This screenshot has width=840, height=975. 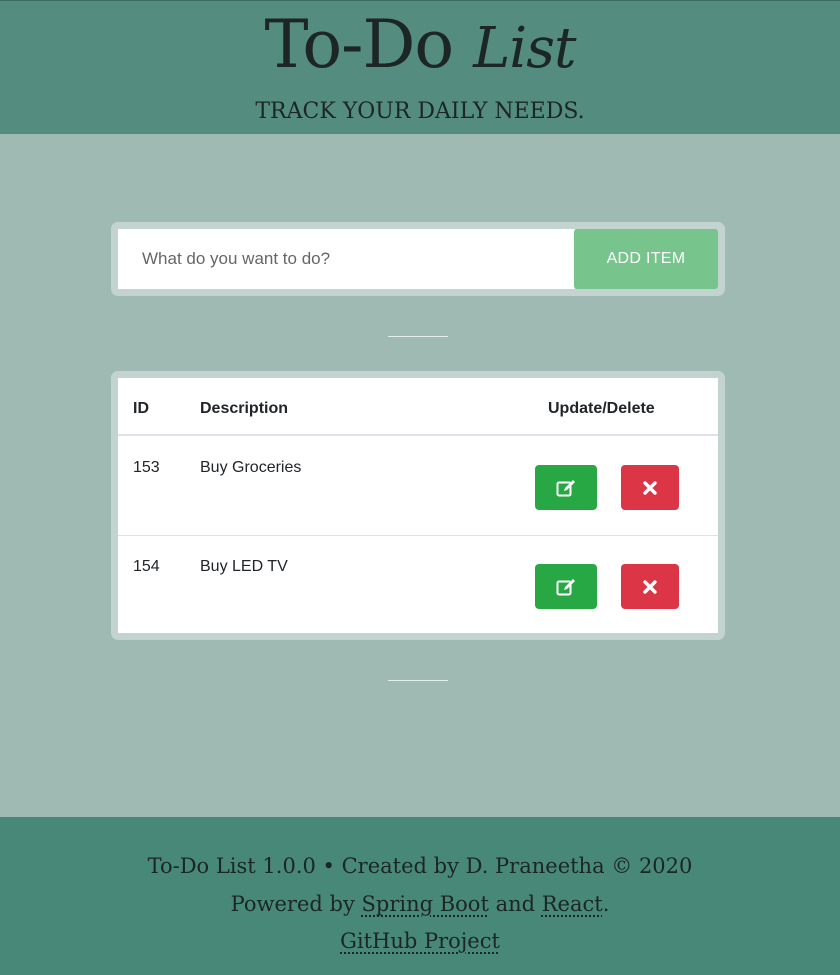 What do you see at coordinates (515, 904) in the screenshot?
I see `and-text: and` at bounding box center [515, 904].